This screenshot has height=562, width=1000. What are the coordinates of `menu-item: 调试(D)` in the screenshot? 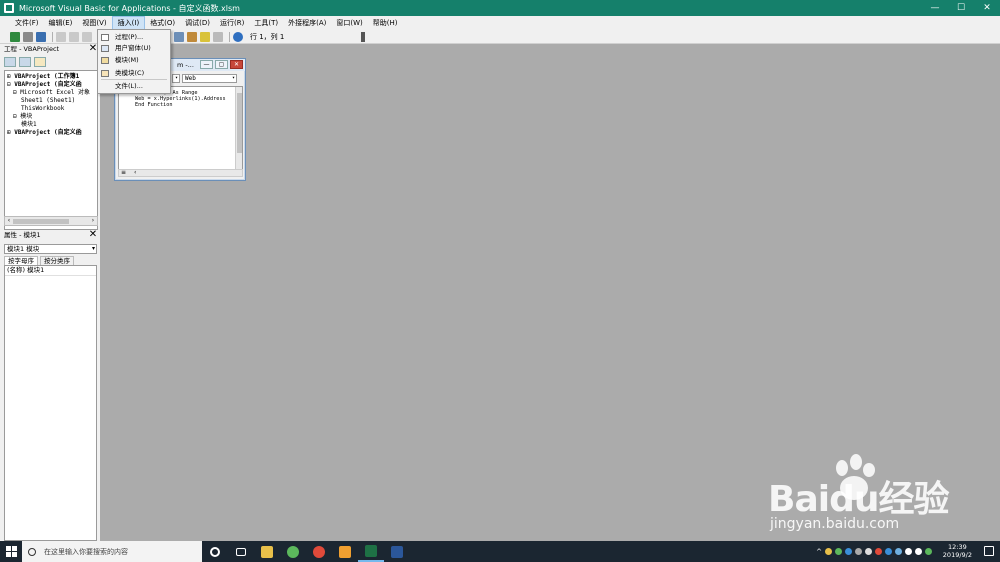 It's located at (197, 23).